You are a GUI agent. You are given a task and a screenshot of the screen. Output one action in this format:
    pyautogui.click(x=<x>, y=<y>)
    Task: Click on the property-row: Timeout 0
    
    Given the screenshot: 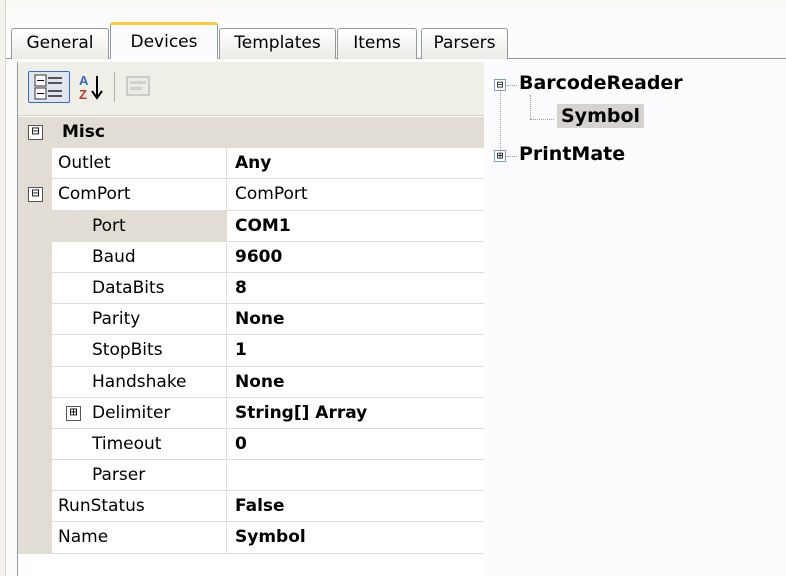 What is the action you would take?
    pyautogui.click(x=251, y=444)
    